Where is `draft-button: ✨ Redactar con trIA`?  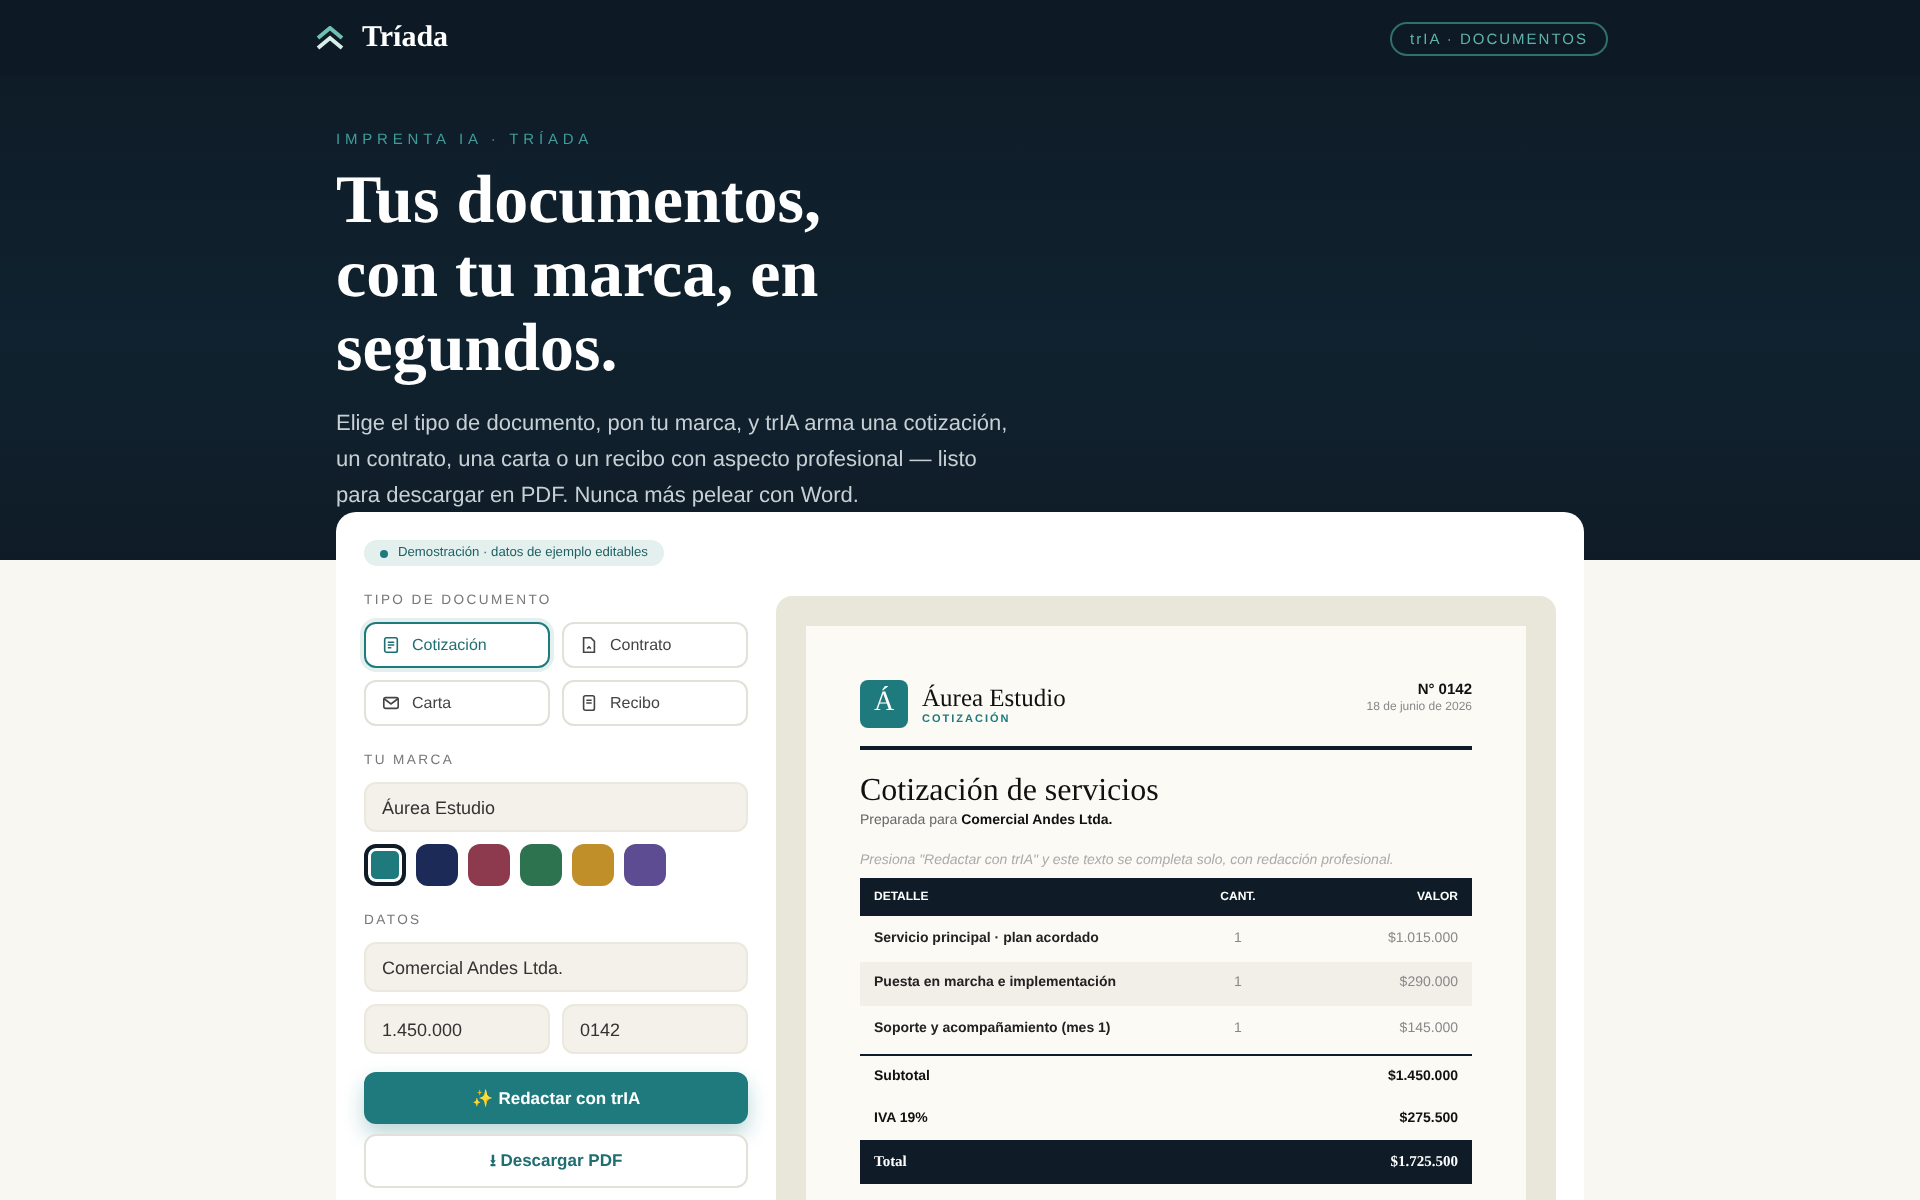 draft-button: ✨ Redactar con trIA is located at coordinates (556, 1098).